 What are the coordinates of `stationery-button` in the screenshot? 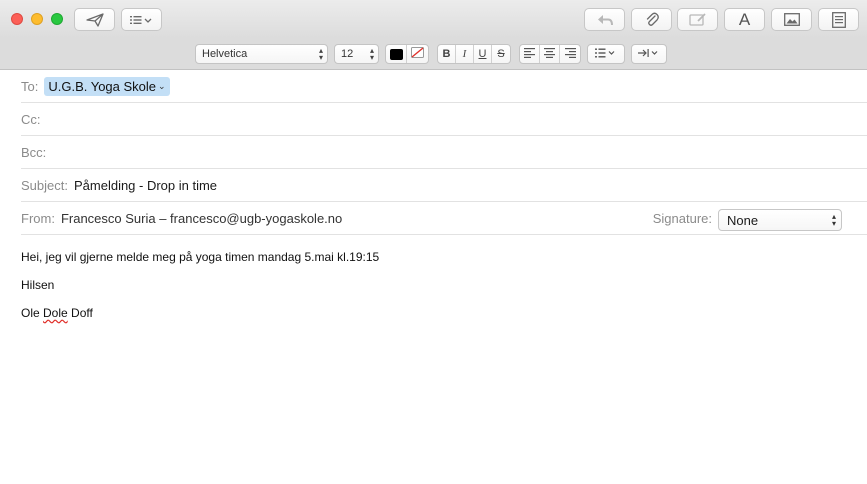 It's located at (838, 19).